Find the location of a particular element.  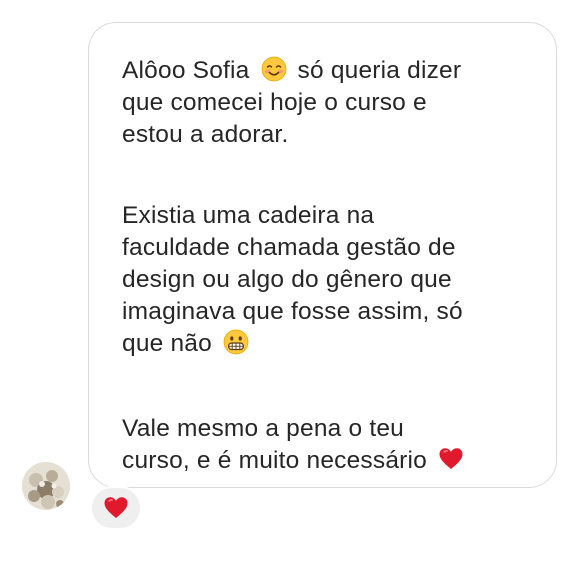

sender-avatar is located at coordinates (46, 486).